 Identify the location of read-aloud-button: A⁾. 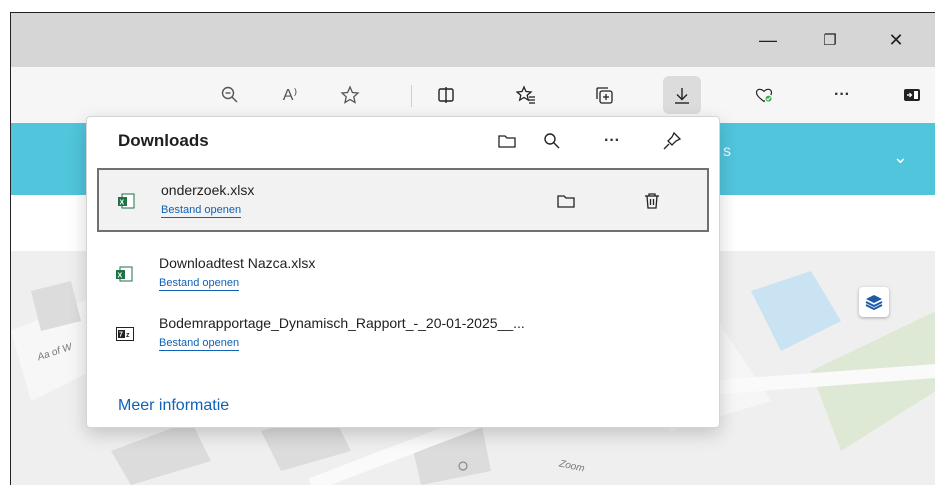
(290, 95).